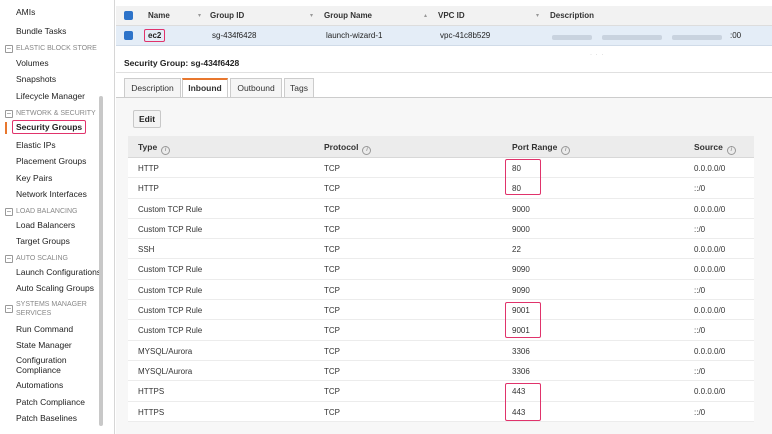 Image resolution: width=772 pixels, height=434 pixels. What do you see at coordinates (101, 261) in the screenshot?
I see `sidebar-scrollbar` at bounding box center [101, 261].